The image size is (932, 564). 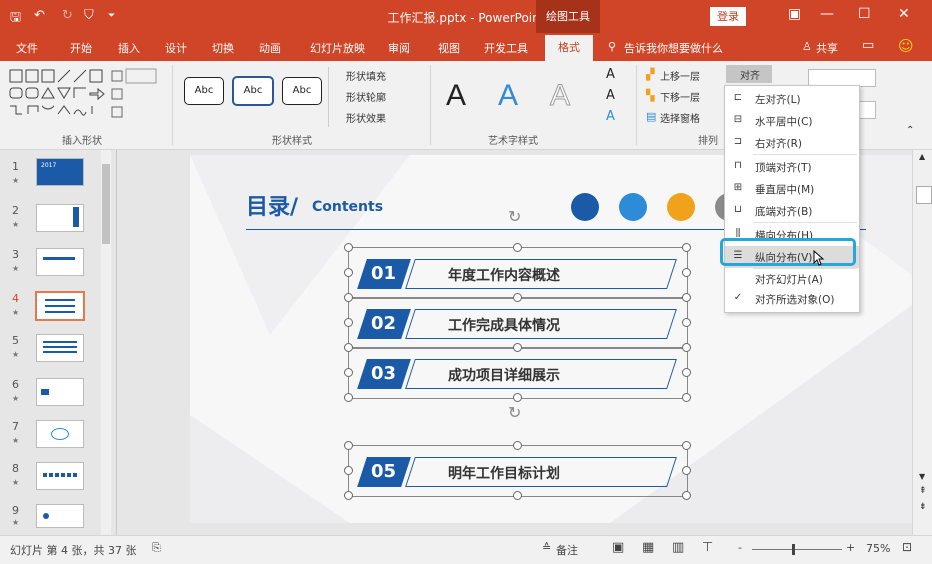 What do you see at coordinates (827, 48) in the screenshot?
I see `share-button: 共享` at bounding box center [827, 48].